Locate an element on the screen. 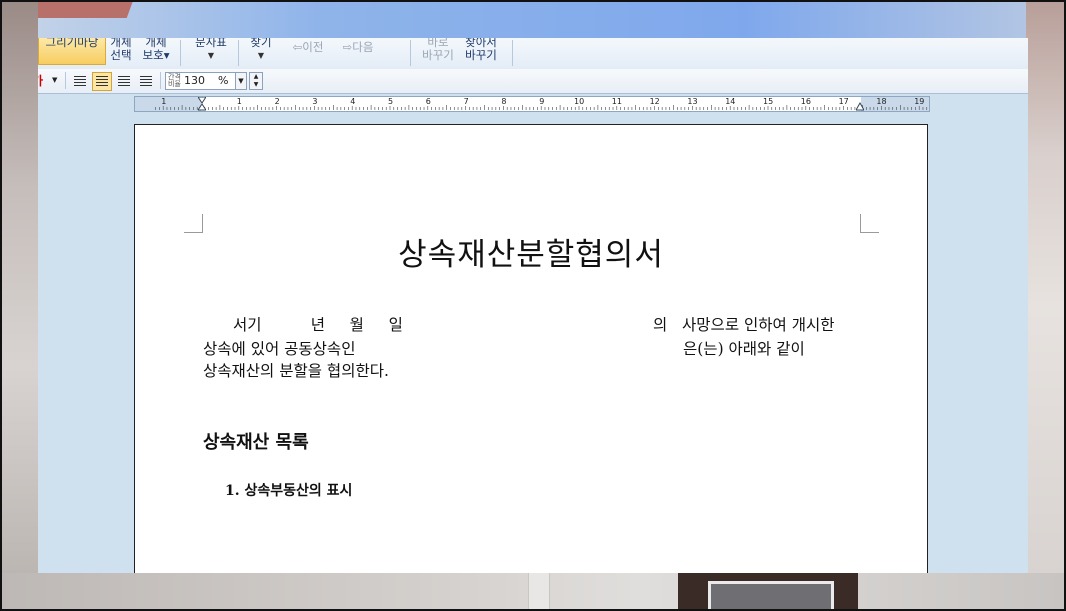 The image size is (1066, 611). prev-label: 이전 is located at coordinates (313, 47).